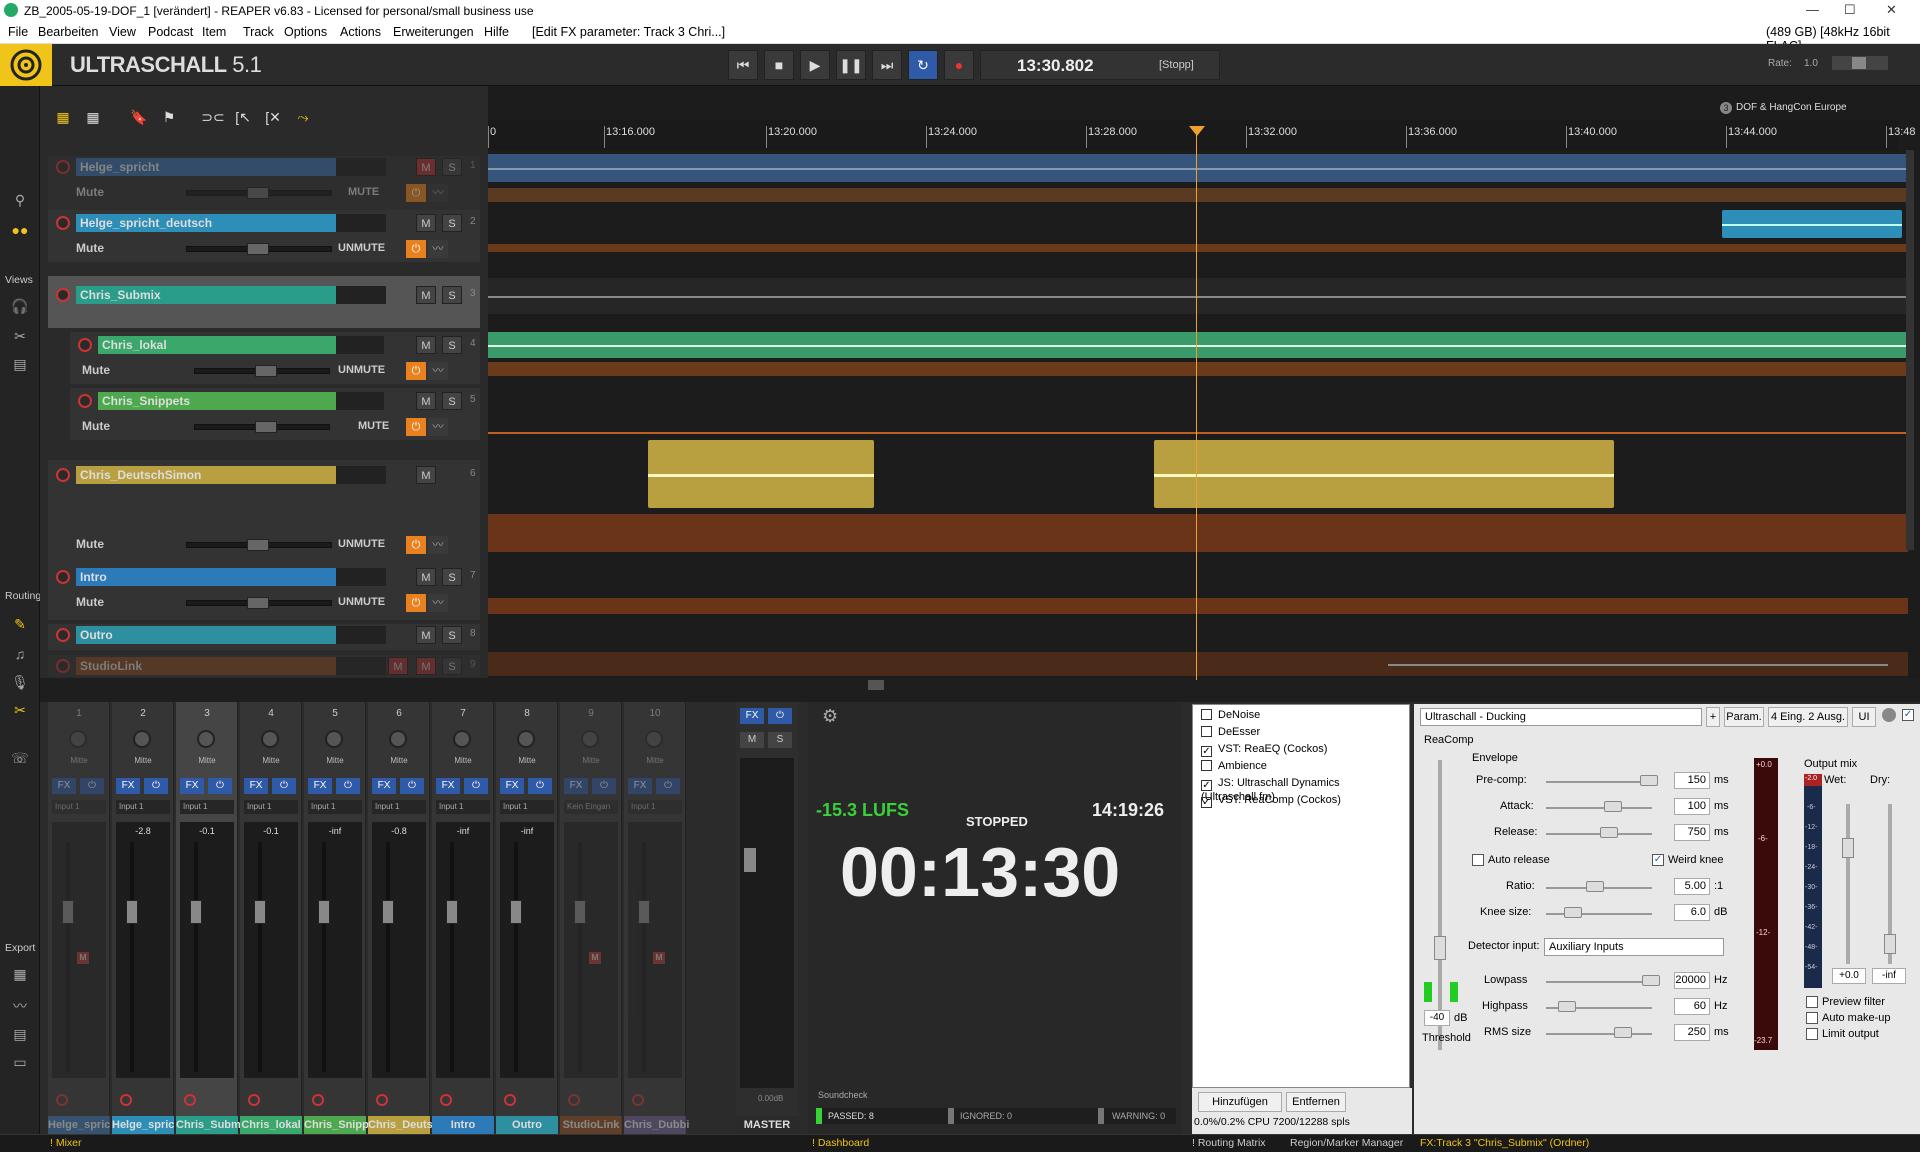  I want to click on trim-left-icon: [↖, so click(243, 117).